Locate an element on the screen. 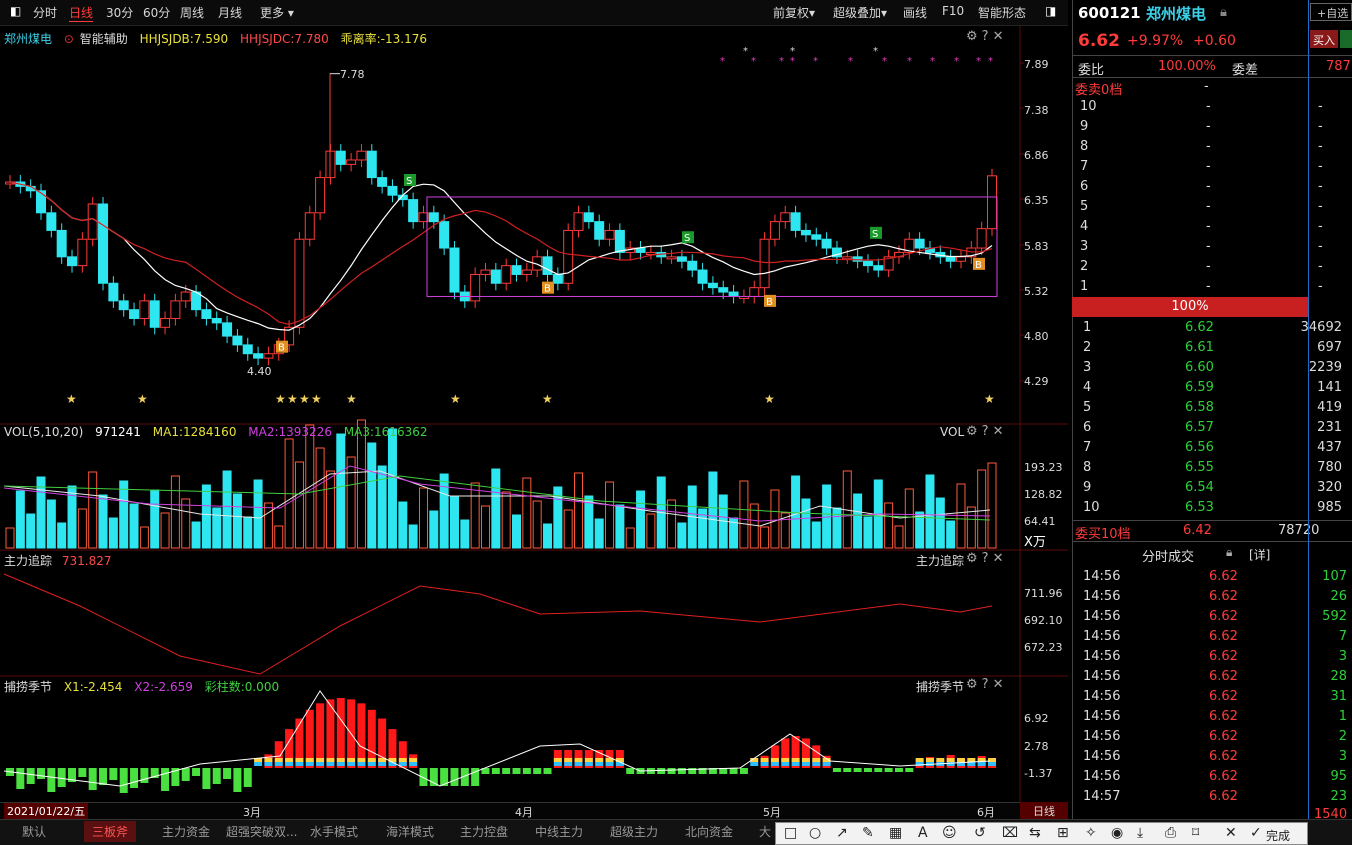 This screenshot has height=845, width=1352. f10-button: F10 is located at coordinates (953, 11).